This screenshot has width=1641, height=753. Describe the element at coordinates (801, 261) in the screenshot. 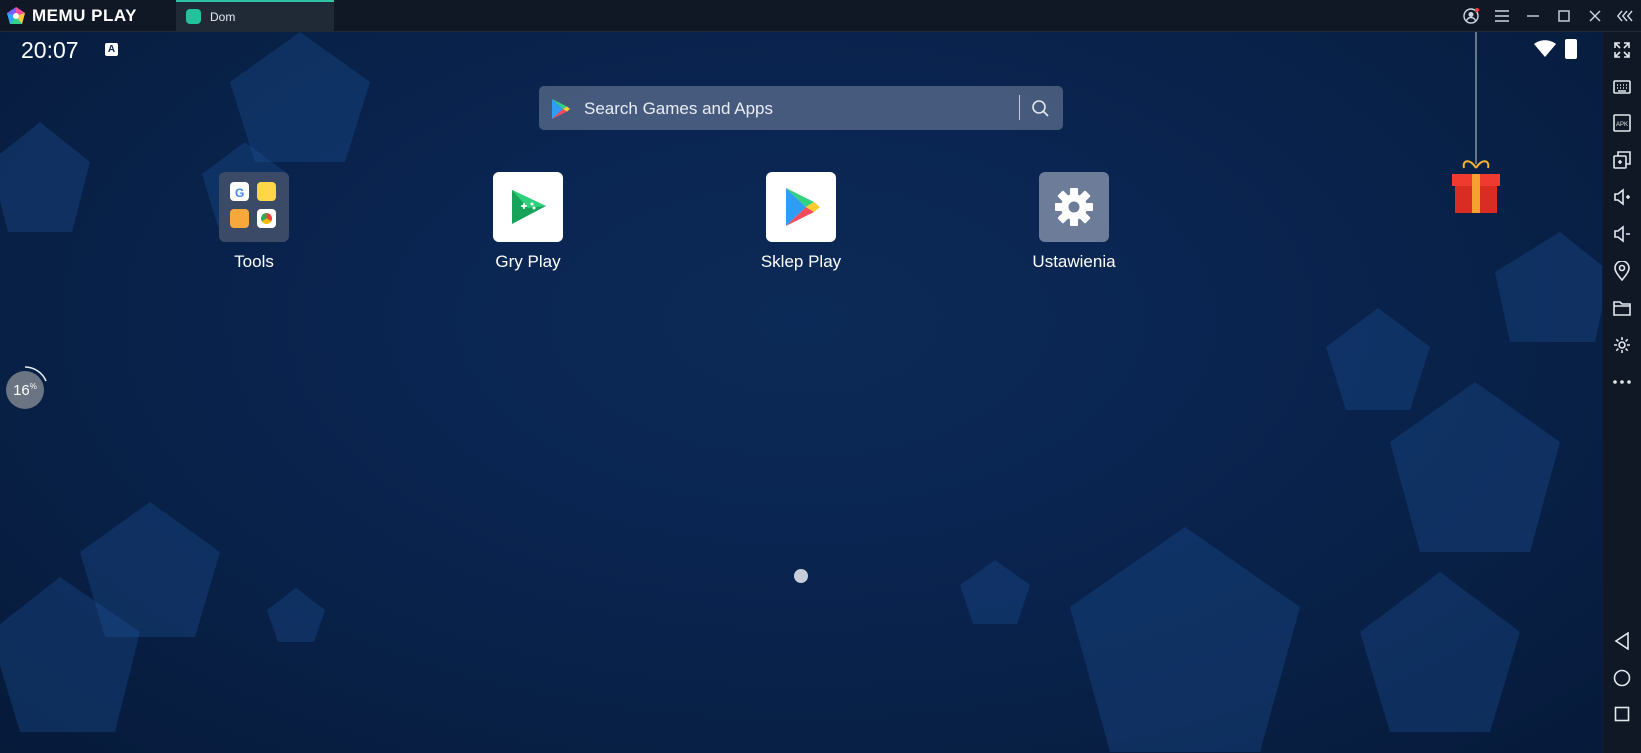

I see `app-sklep-play-label: Sklep Play` at that location.